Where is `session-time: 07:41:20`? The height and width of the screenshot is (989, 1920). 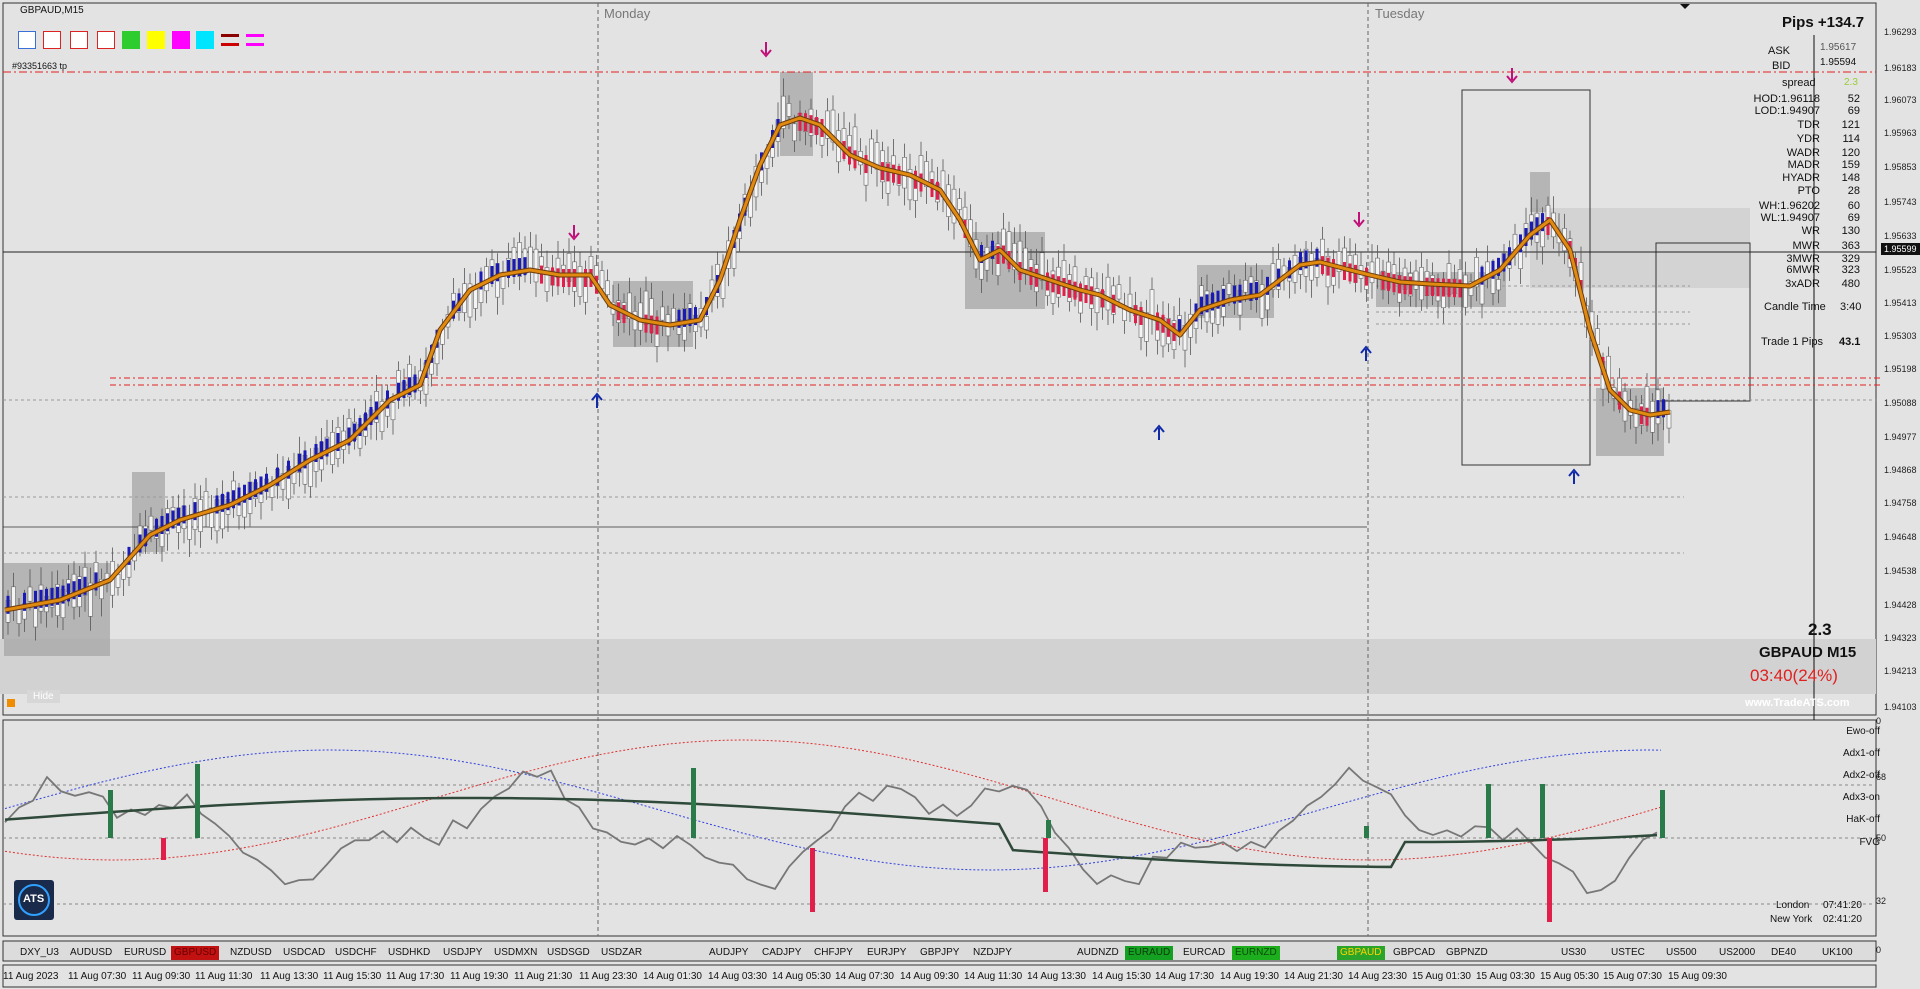 session-time: 07:41:20 is located at coordinates (1842, 905).